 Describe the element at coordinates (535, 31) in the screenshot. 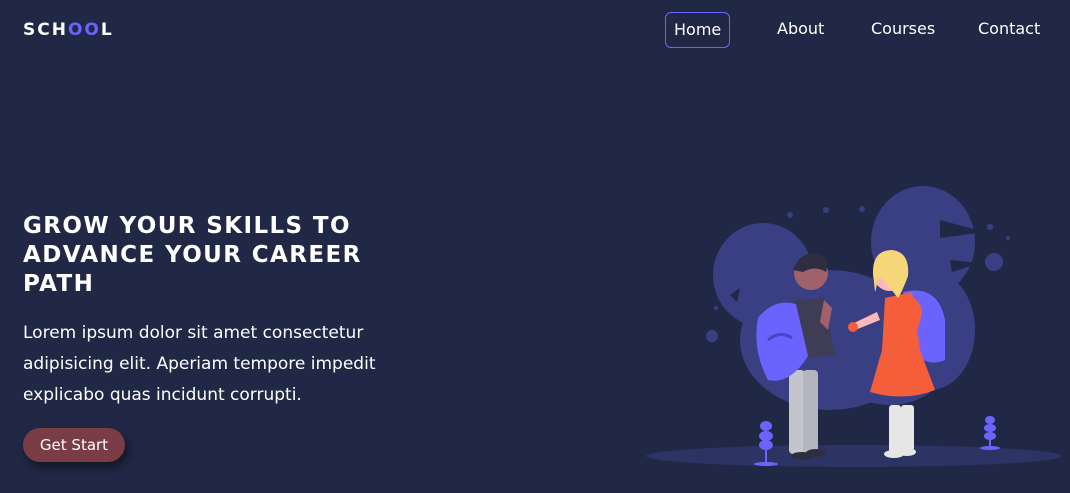

I see `navbar: SCHOOL Home About Courses Contact` at that location.